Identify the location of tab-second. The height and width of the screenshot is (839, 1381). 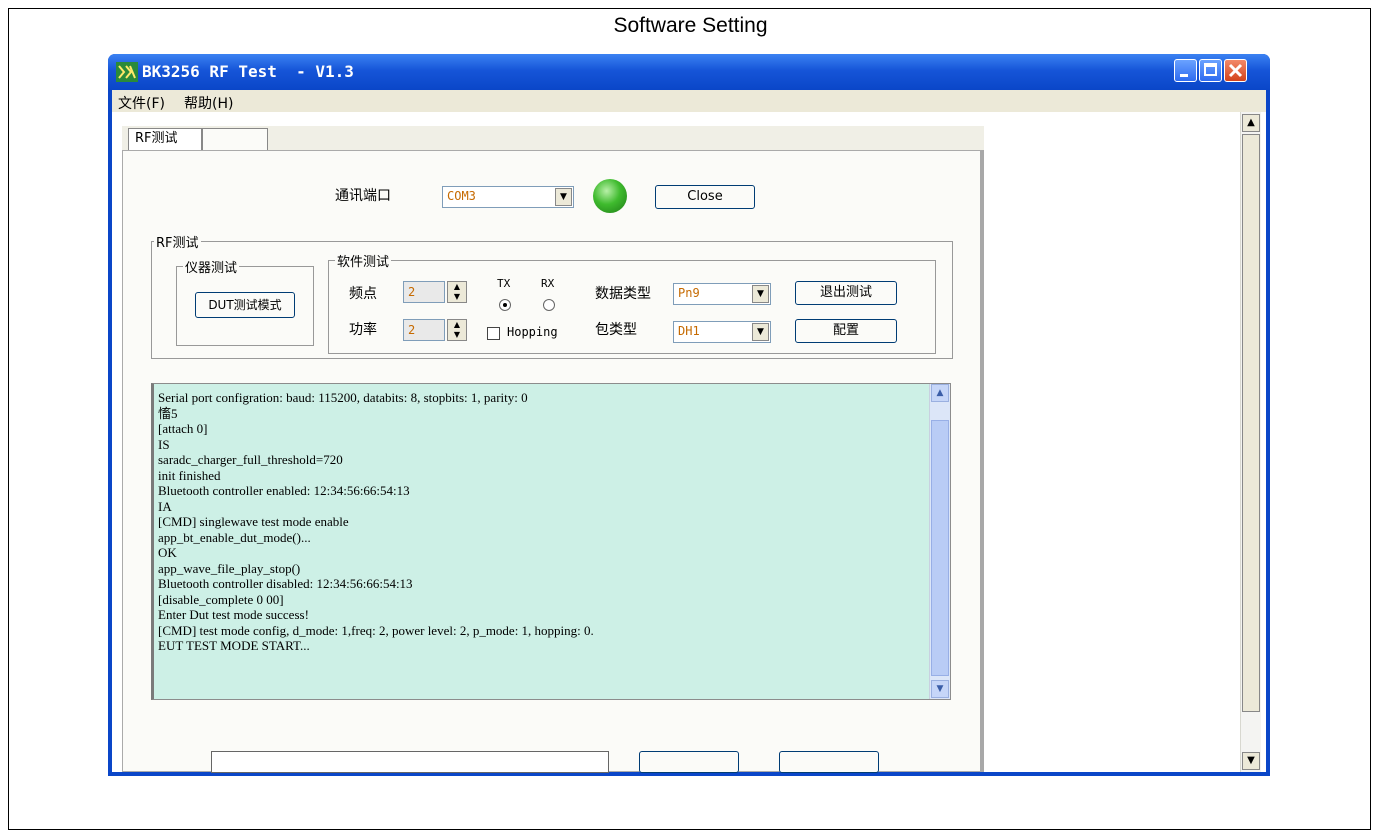
(235, 139).